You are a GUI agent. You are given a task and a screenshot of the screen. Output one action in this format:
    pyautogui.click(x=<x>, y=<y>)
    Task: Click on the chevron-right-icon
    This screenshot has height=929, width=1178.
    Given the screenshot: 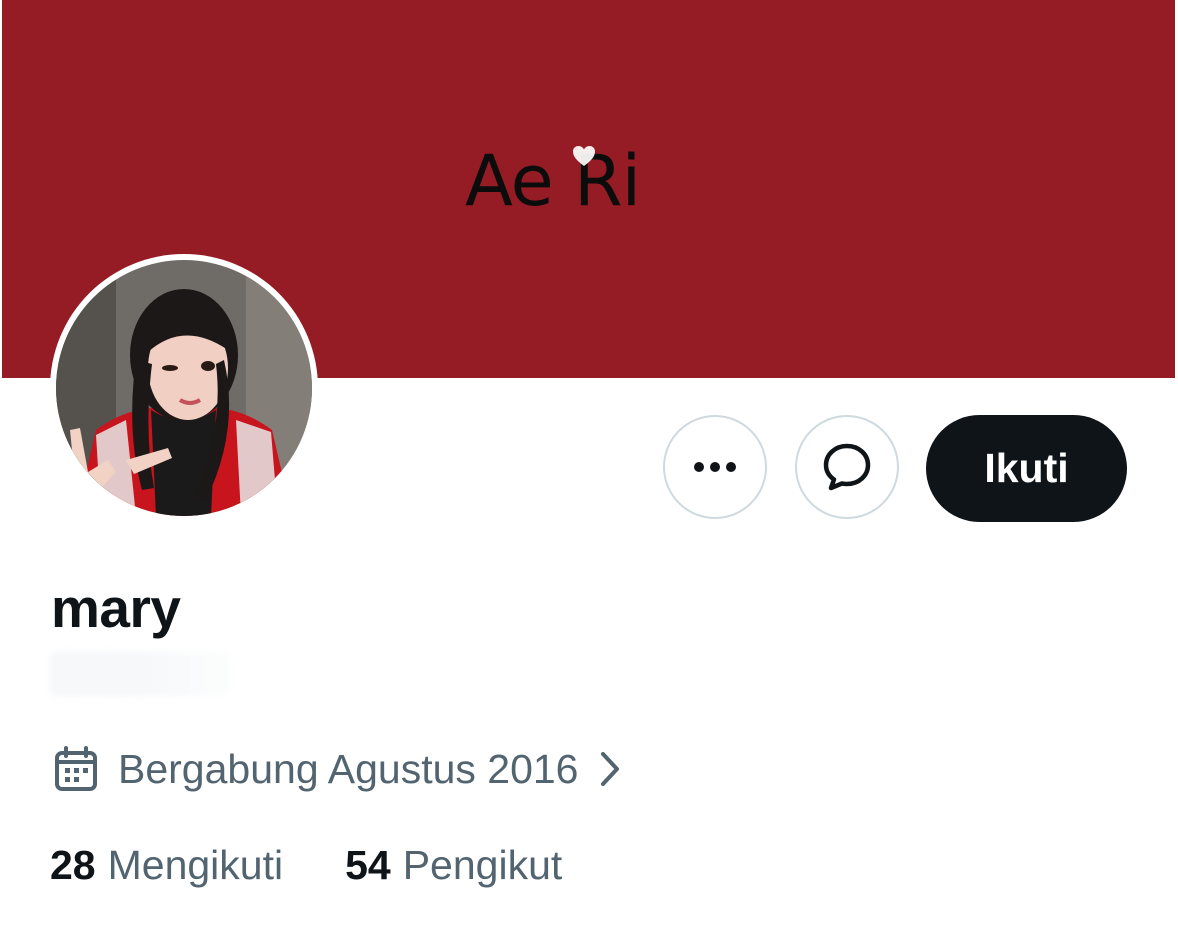 What is the action you would take?
    pyautogui.click(x=609, y=769)
    